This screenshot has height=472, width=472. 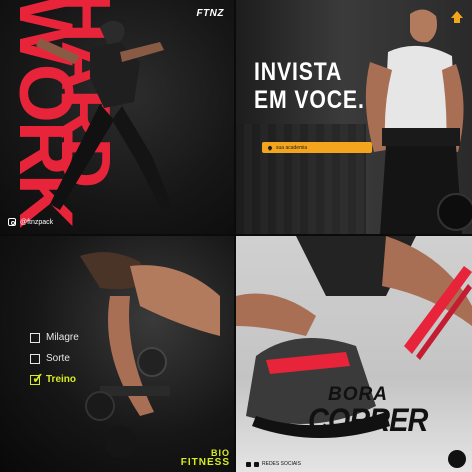 I want to click on option-label: Milagre, so click(x=62, y=337).